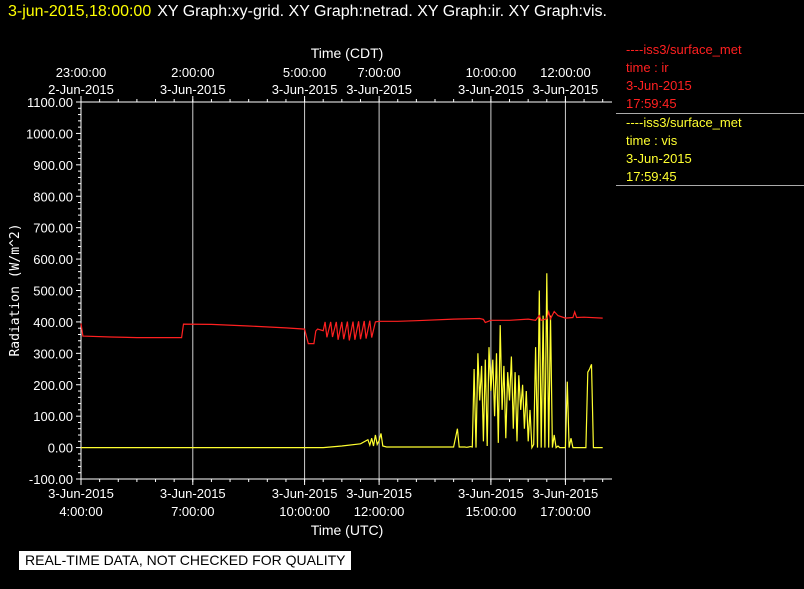 Image resolution: width=804 pixels, height=589 pixels. I want to click on x2-tick-time-label: 10:00:00, so click(491, 72).